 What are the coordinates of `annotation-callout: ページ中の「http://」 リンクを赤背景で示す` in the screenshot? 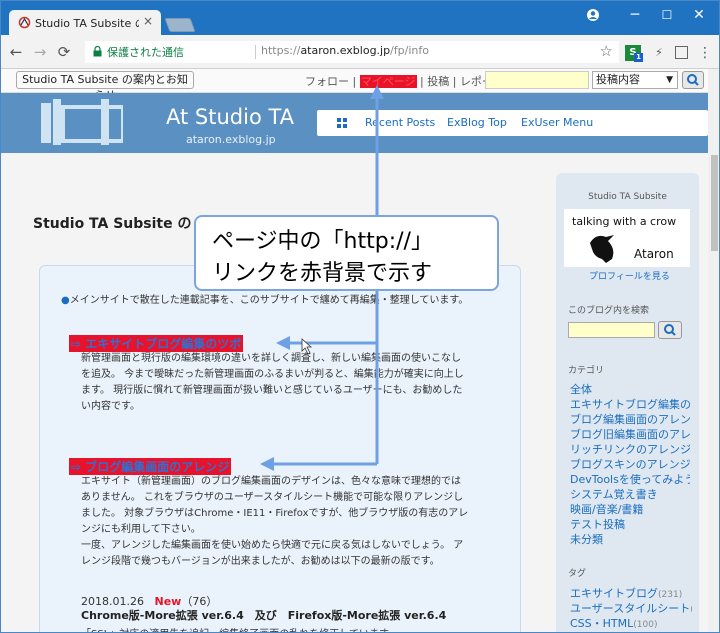 It's located at (346, 253).